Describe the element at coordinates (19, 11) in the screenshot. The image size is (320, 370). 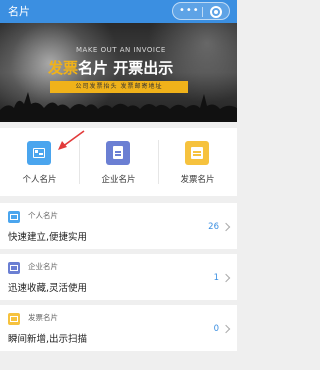
I see `page-title: 名片` at that location.